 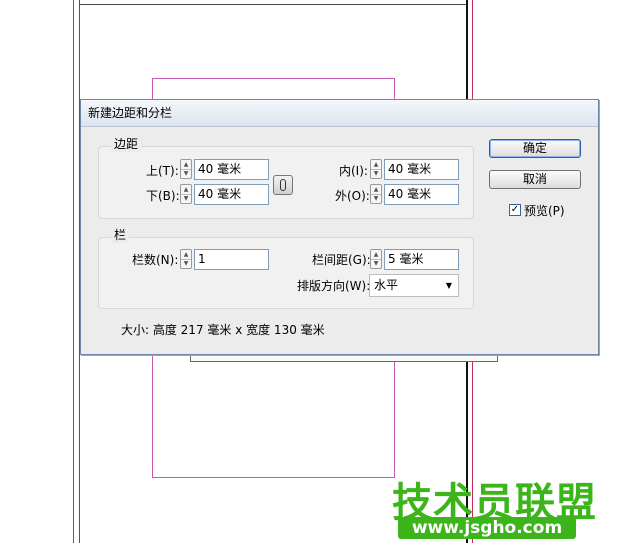 I want to click on preview-checkbox: ✓, so click(x=515, y=210).